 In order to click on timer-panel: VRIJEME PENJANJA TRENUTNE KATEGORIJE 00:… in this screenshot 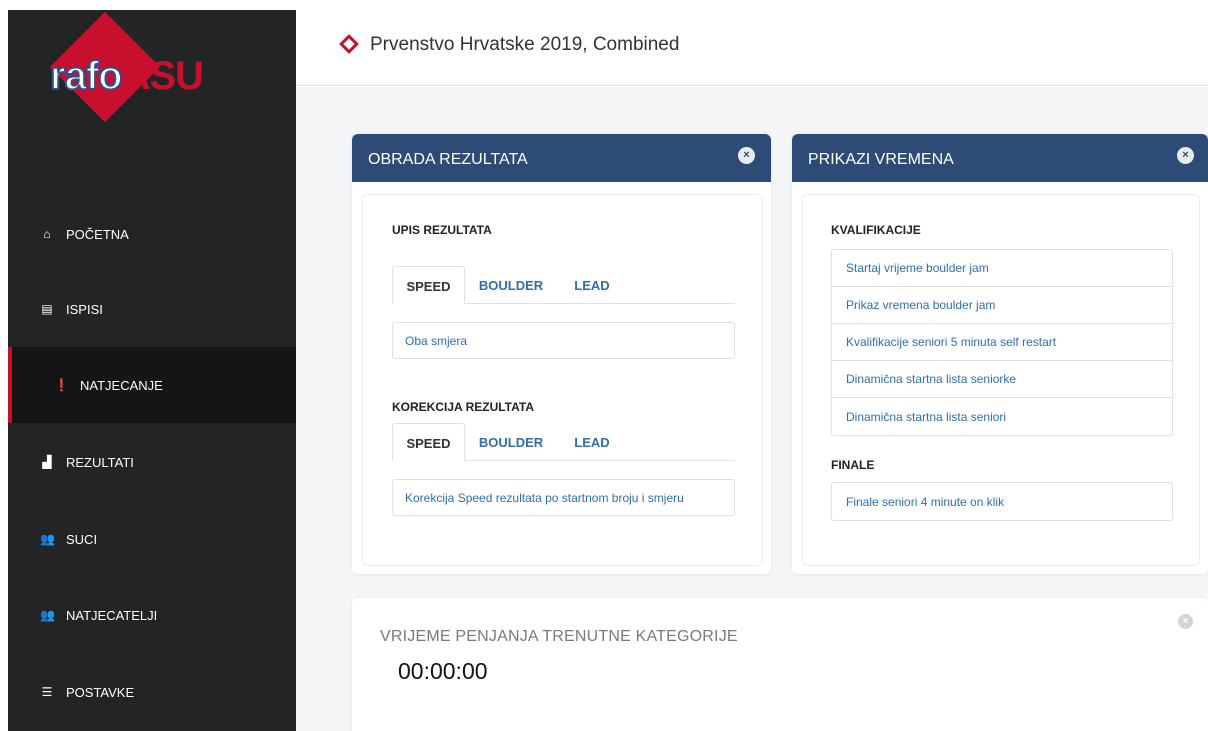, I will do `click(780, 664)`.